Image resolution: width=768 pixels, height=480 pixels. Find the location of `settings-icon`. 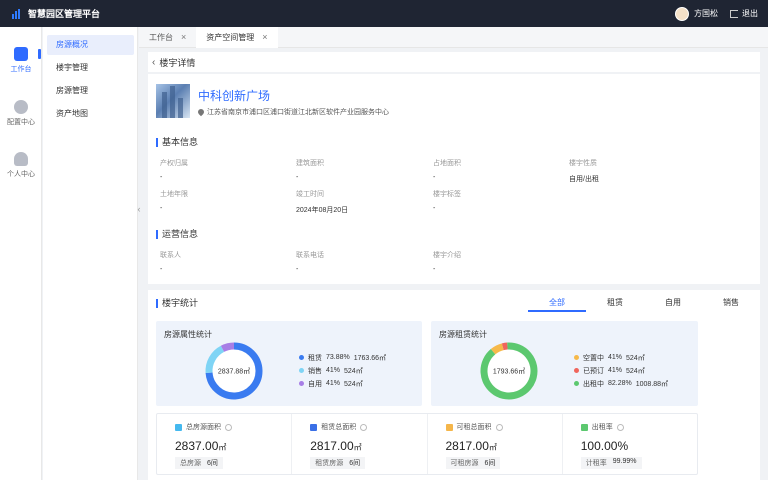

settings-icon is located at coordinates (21, 107).